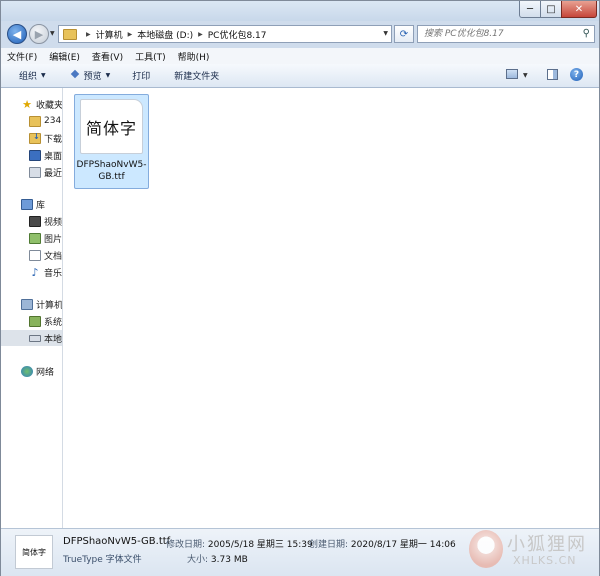 Image resolution: width=600 pixels, height=576 pixels. I want to click on details-created: 创建日期: 2020/8/17 星期一 14:06, so click(382, 543).